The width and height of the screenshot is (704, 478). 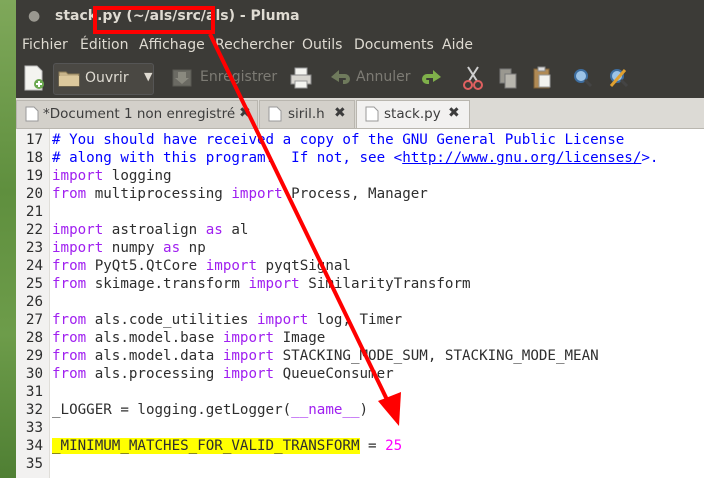 What do you see at coordinates (34, 212) in the screenshot?
I see `line-number: 21` at bounding box center [34, 212].